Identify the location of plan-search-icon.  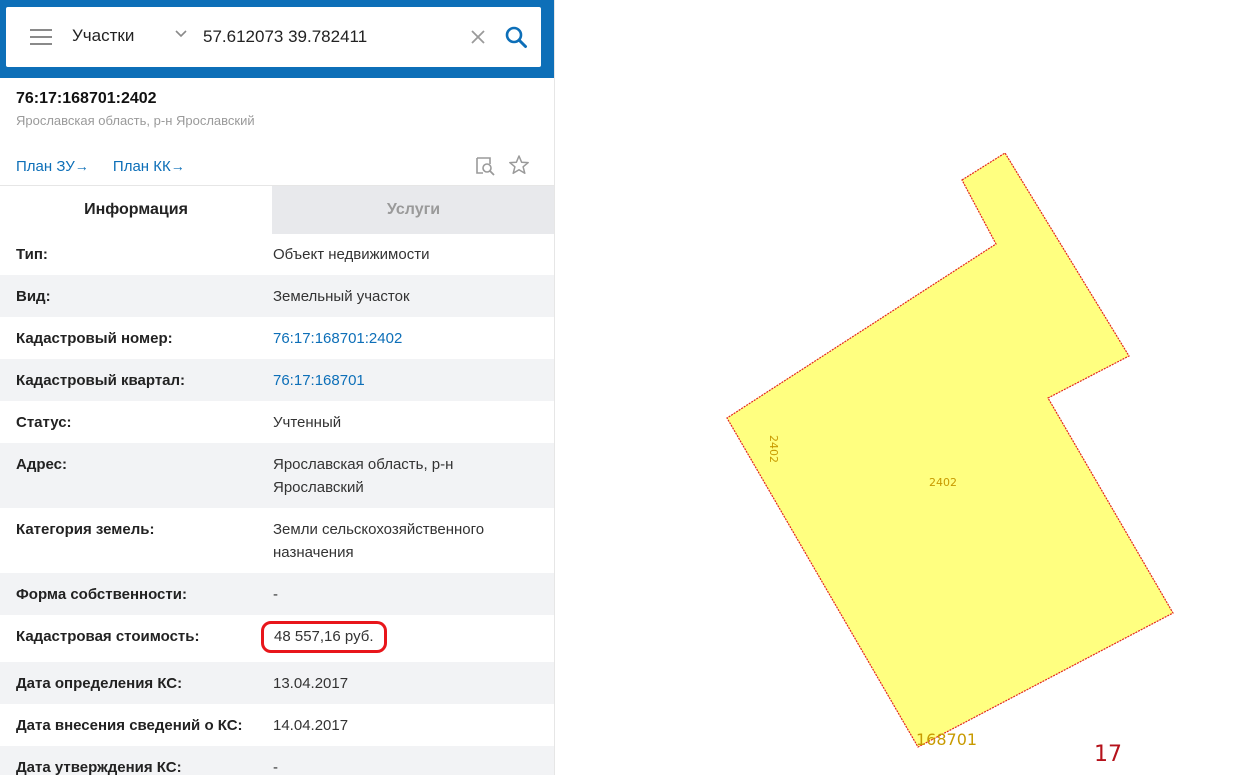
(485, 166).